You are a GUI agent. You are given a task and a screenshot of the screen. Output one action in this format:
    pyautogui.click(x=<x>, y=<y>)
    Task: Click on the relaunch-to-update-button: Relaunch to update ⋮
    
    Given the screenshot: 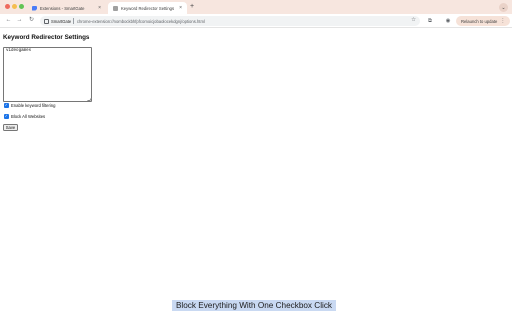 What is the action you would take?
    pyautogui.click(x=483, y=21)
    